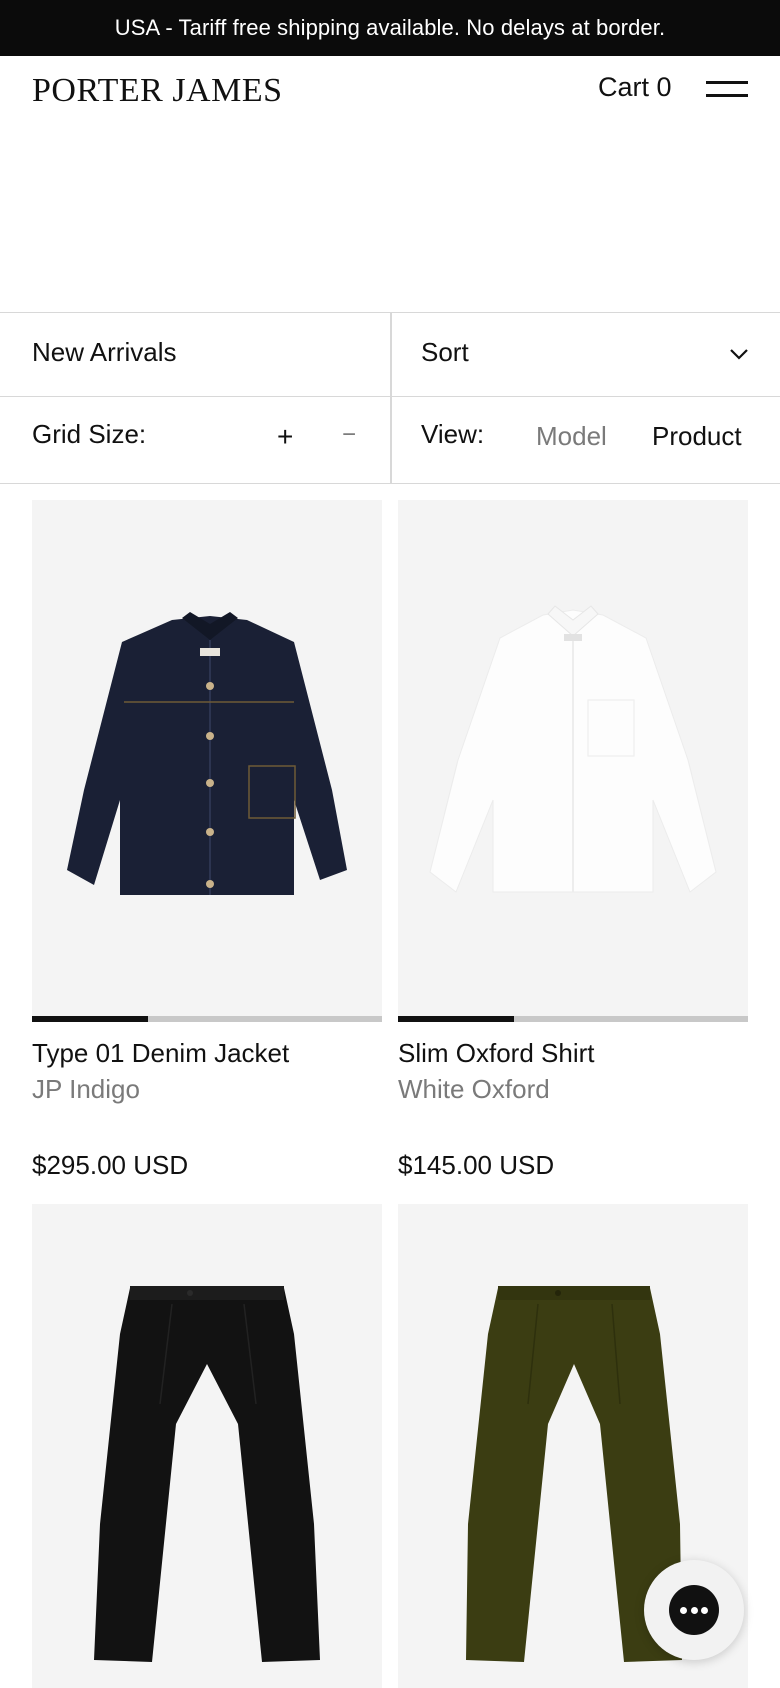  I want to click on chat-icon, so click(694, 1610).